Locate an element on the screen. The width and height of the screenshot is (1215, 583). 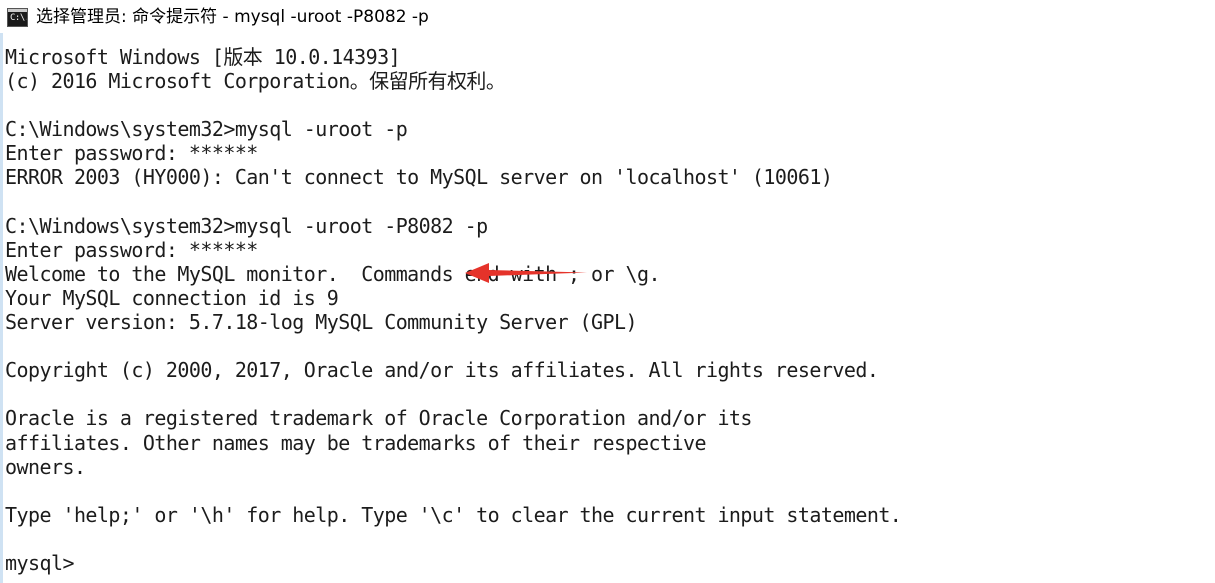
icon-title-strip is located at coordinates (17, 10).